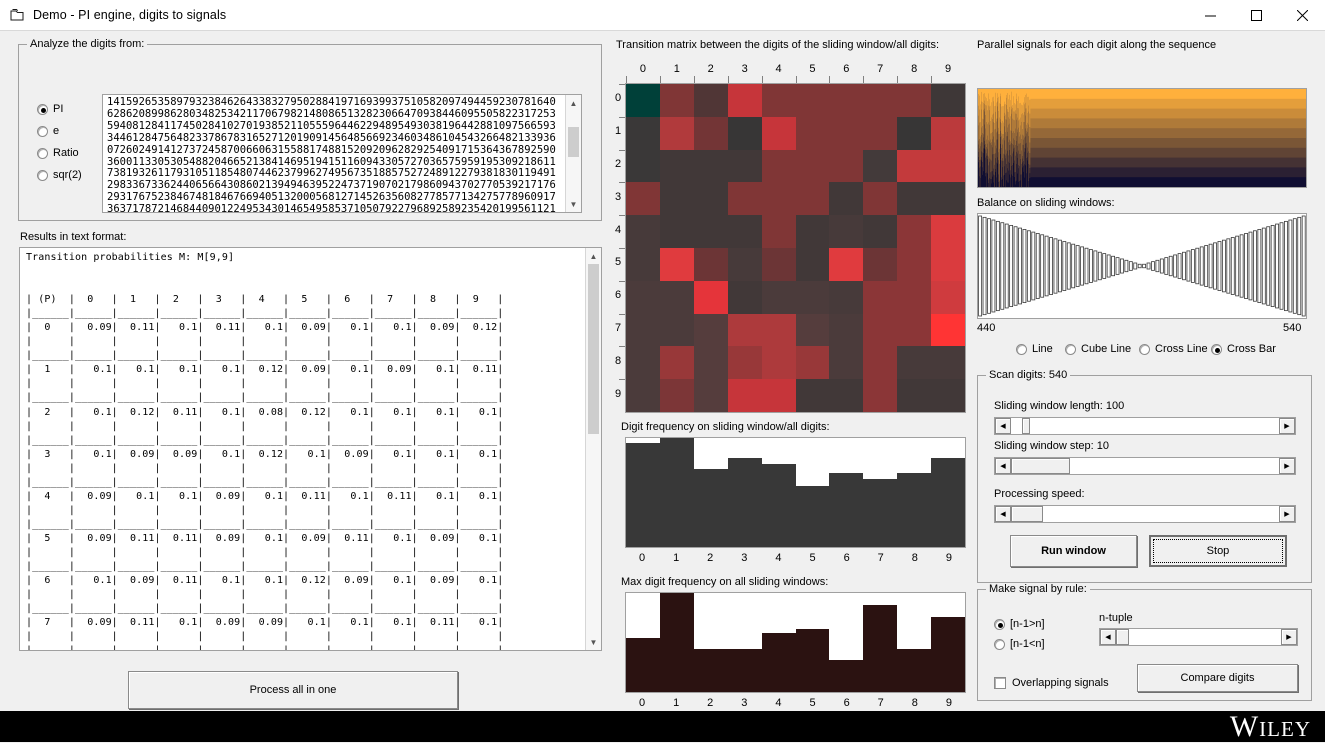 This screenshot has height=743, width=1325. What do you see at coordinates (795, 248) in the screenshot?
I see `transition-matrix-heatmap` at bounding box center [795, 248].